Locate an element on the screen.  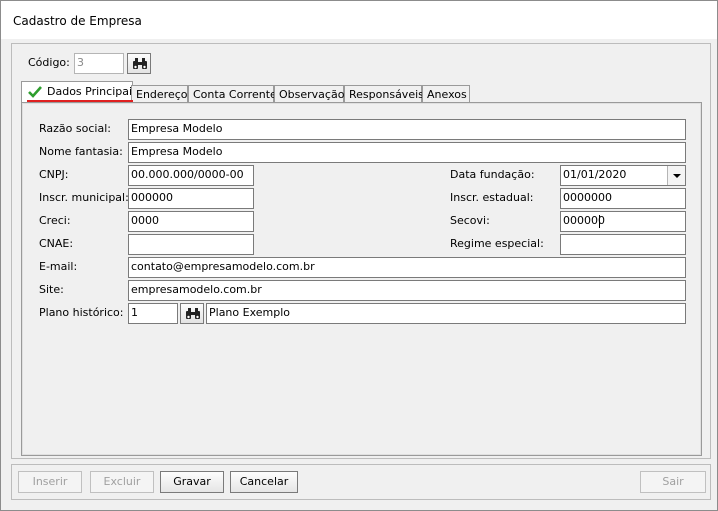
excluir-button: Excluir is located at coordinates (122, 482).